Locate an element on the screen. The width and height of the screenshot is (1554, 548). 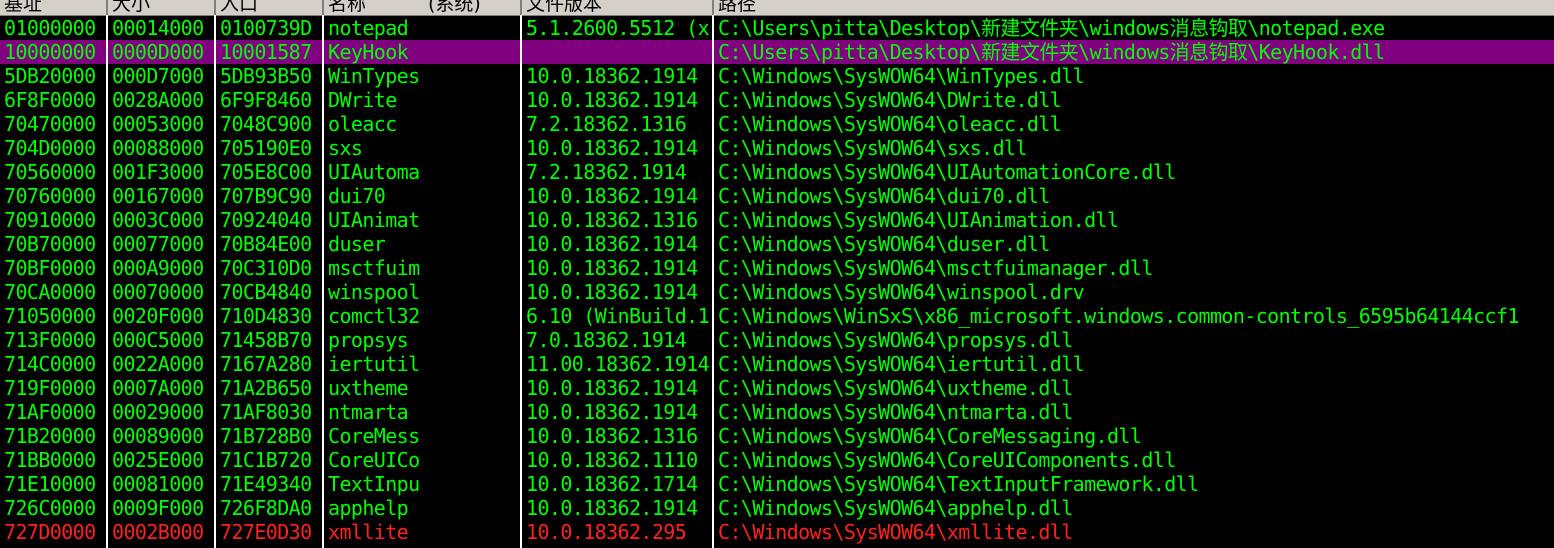
name-cell: apphelp is located at coordinates (368, 508).